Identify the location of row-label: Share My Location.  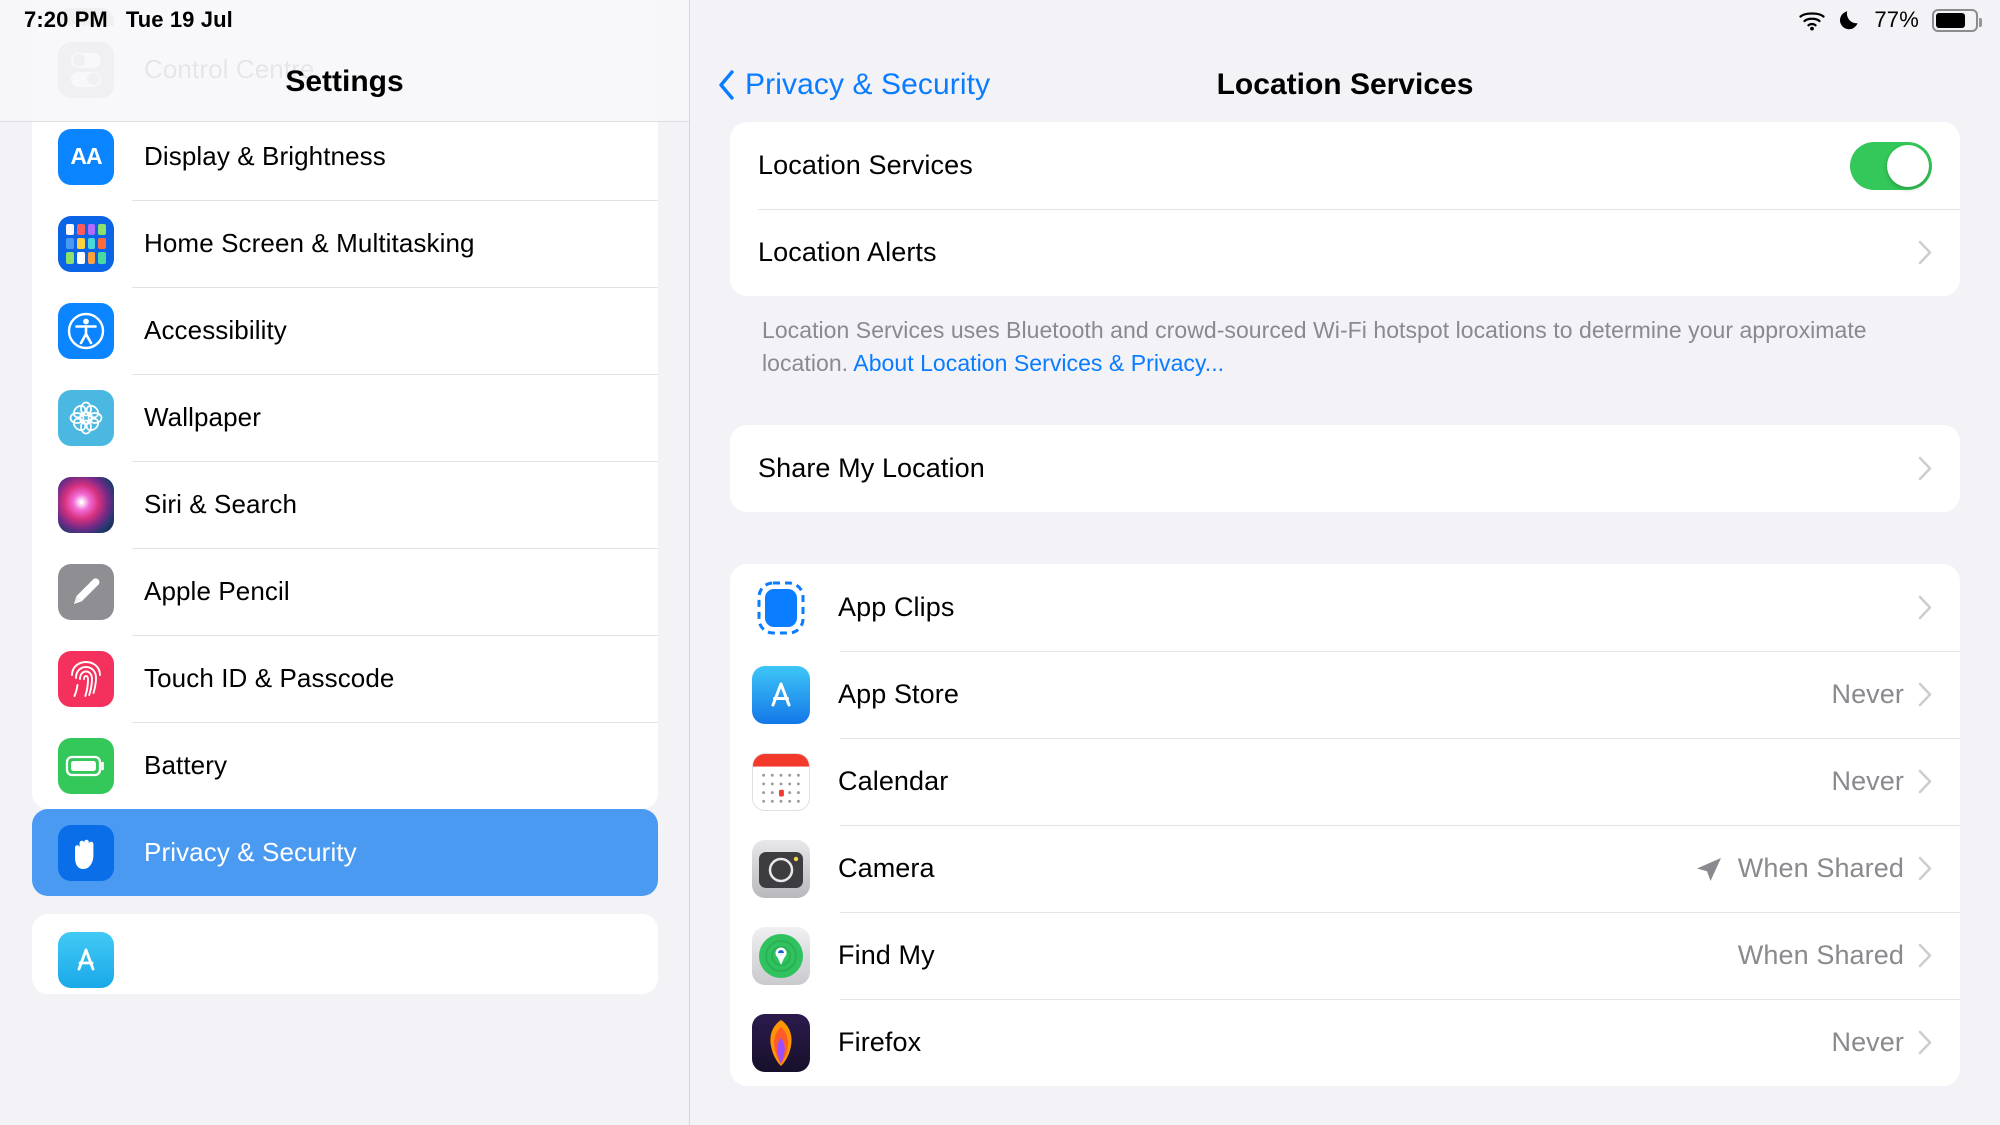
(871, 468).